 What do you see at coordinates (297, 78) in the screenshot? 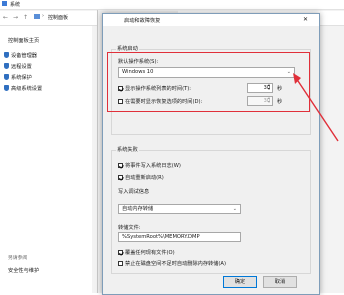
I see `annotation-arrow-head` at bounding box center [297, 78].